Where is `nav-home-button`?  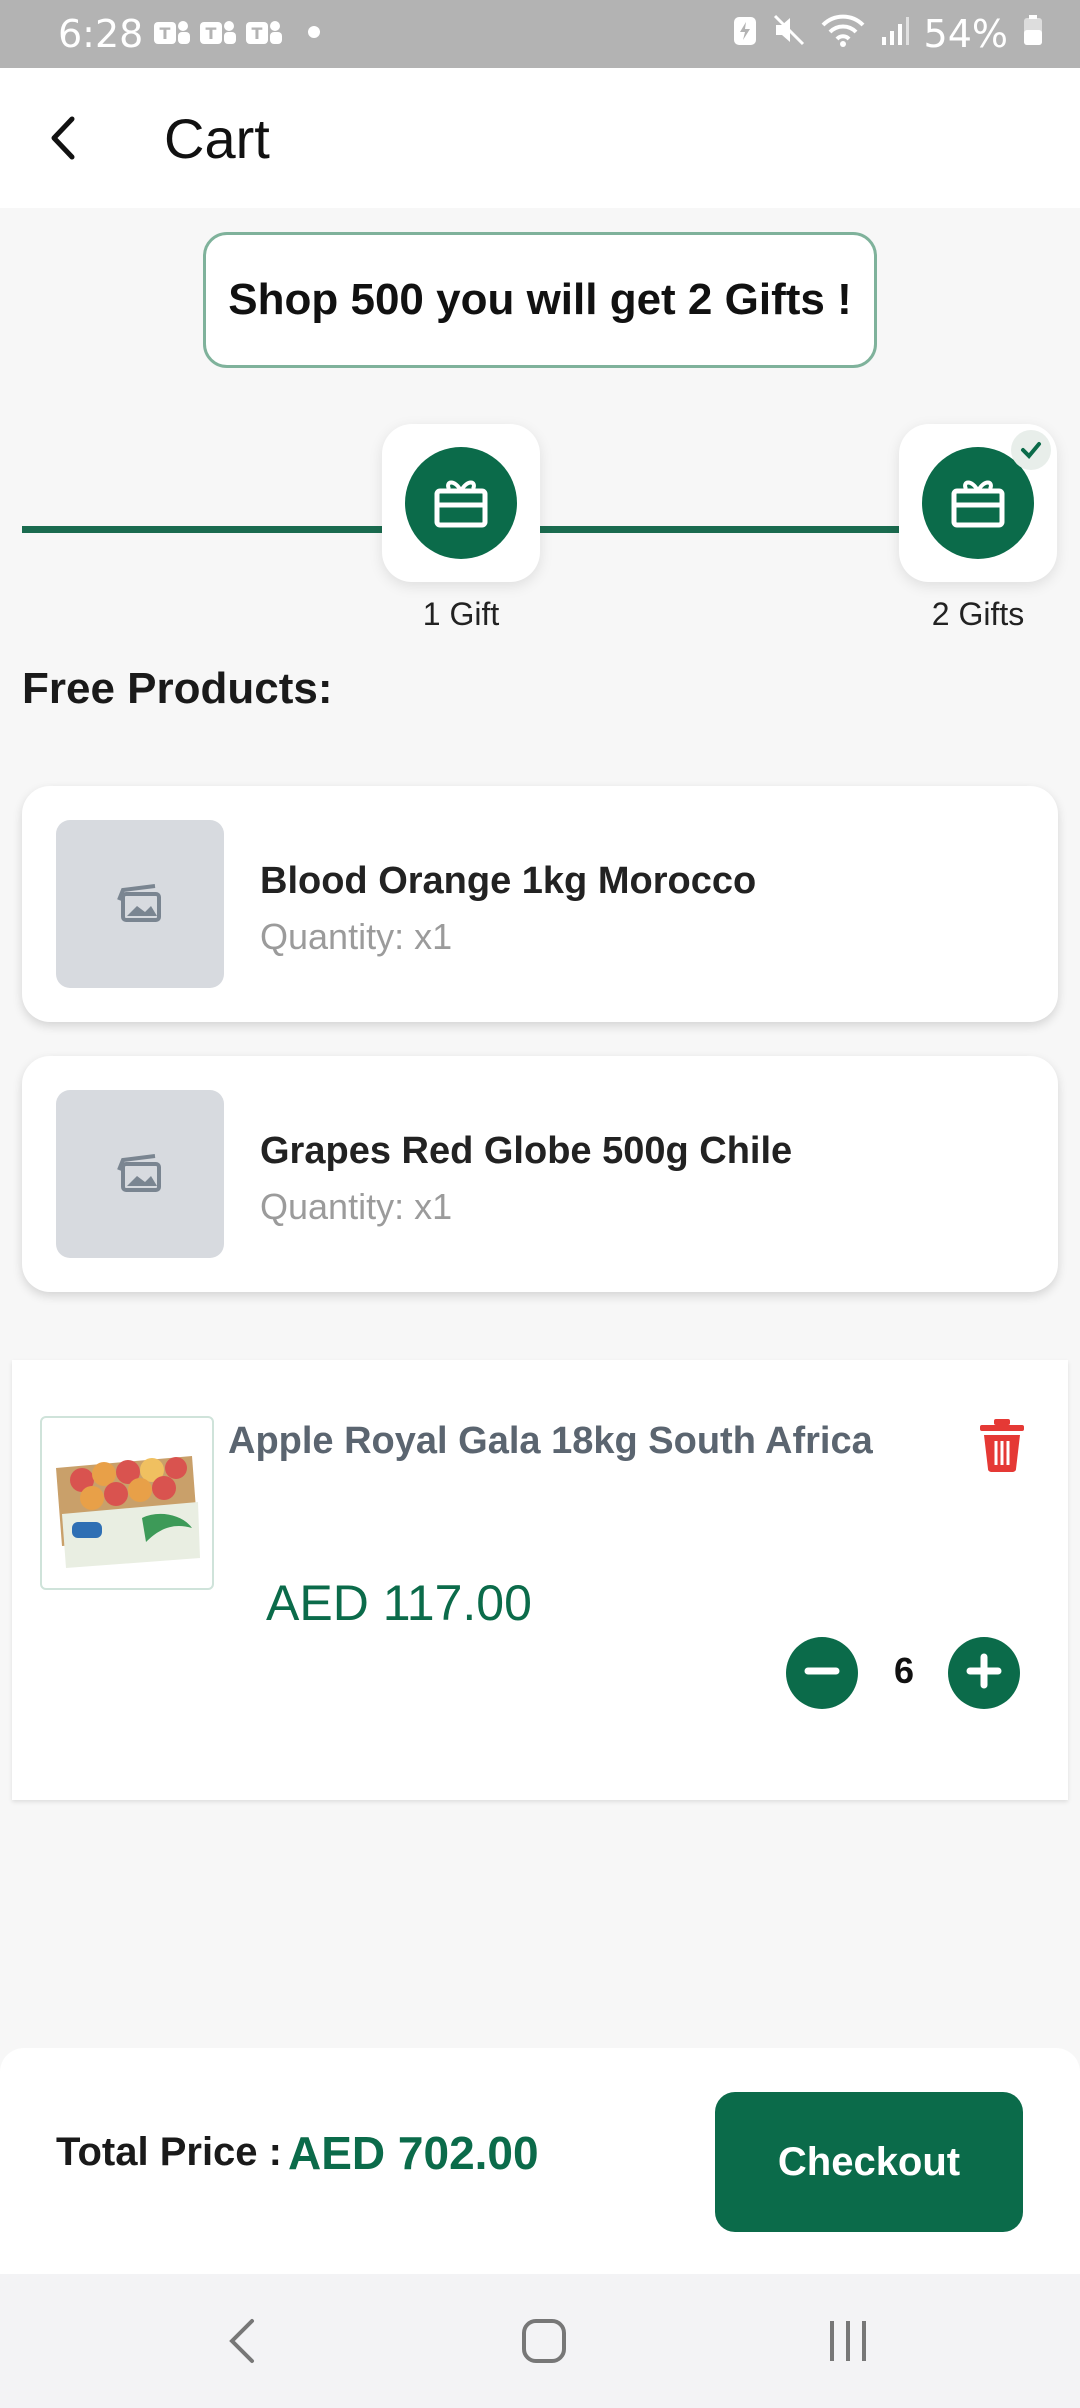 nav-home-button is located at coordinates (544, 2343).